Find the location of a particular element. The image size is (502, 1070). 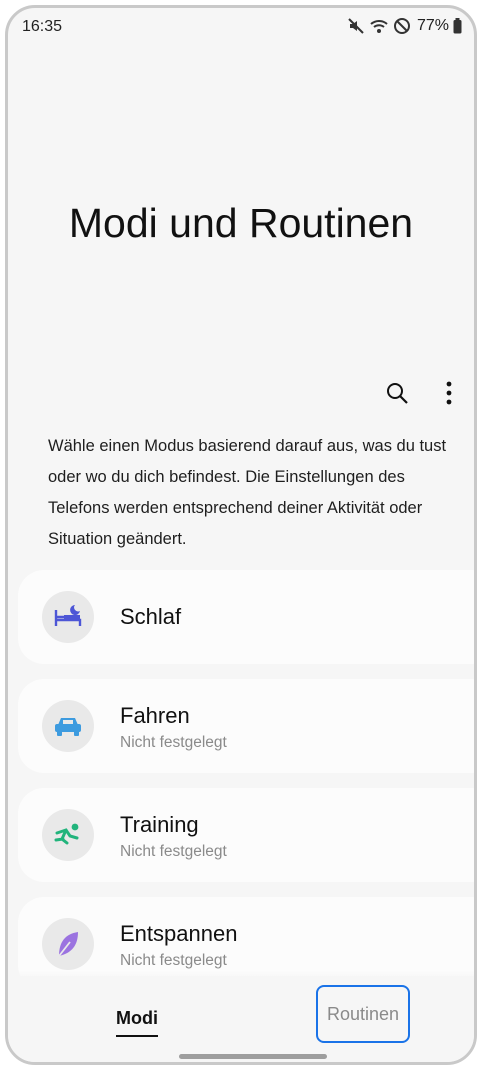

home-indicator is located at coordinates (253, 1056).